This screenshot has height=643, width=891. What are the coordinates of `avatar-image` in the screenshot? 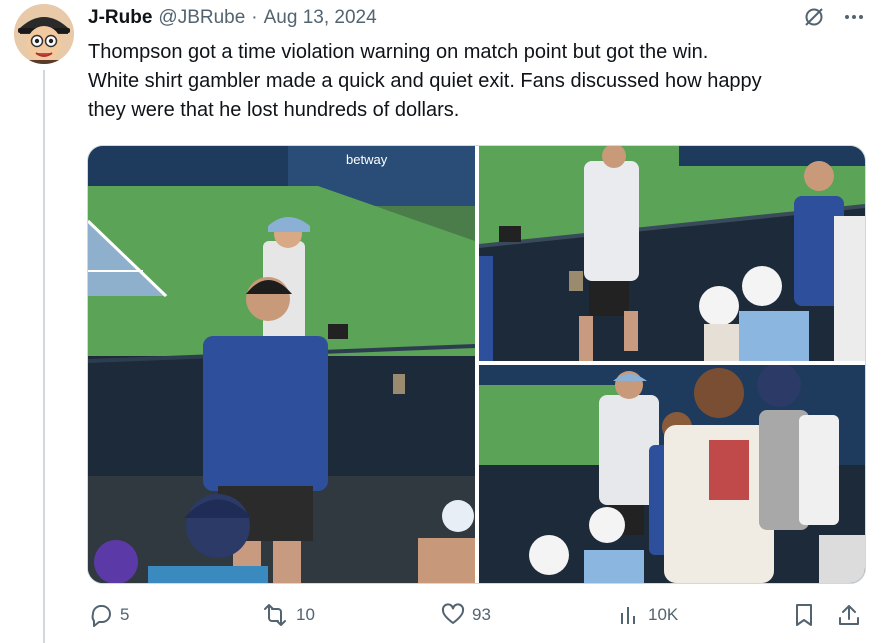 It's located at (44, 34).